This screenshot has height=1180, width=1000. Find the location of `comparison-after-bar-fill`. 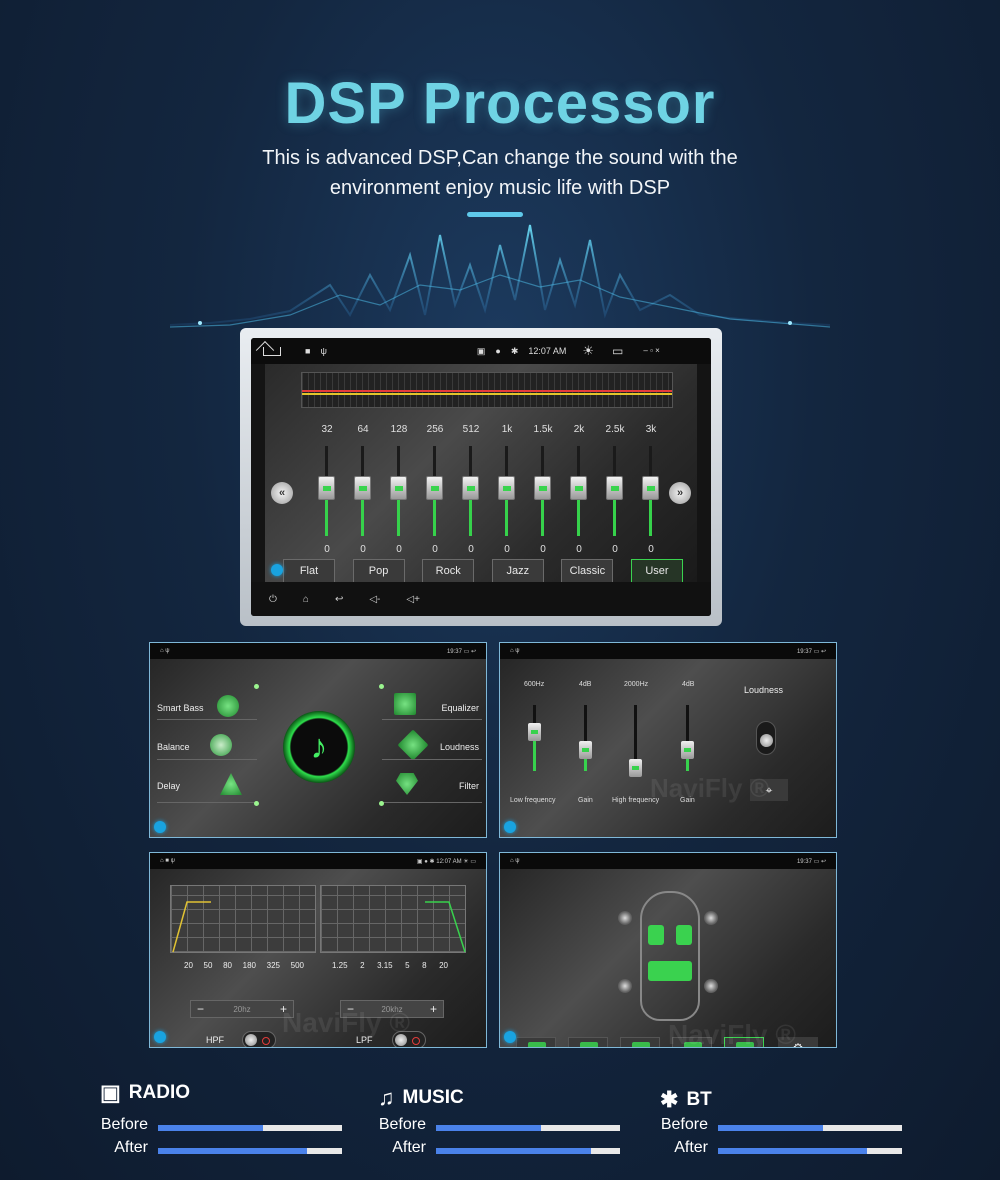

comparison-after-bar-fill is located at coordinates (513, 1151).